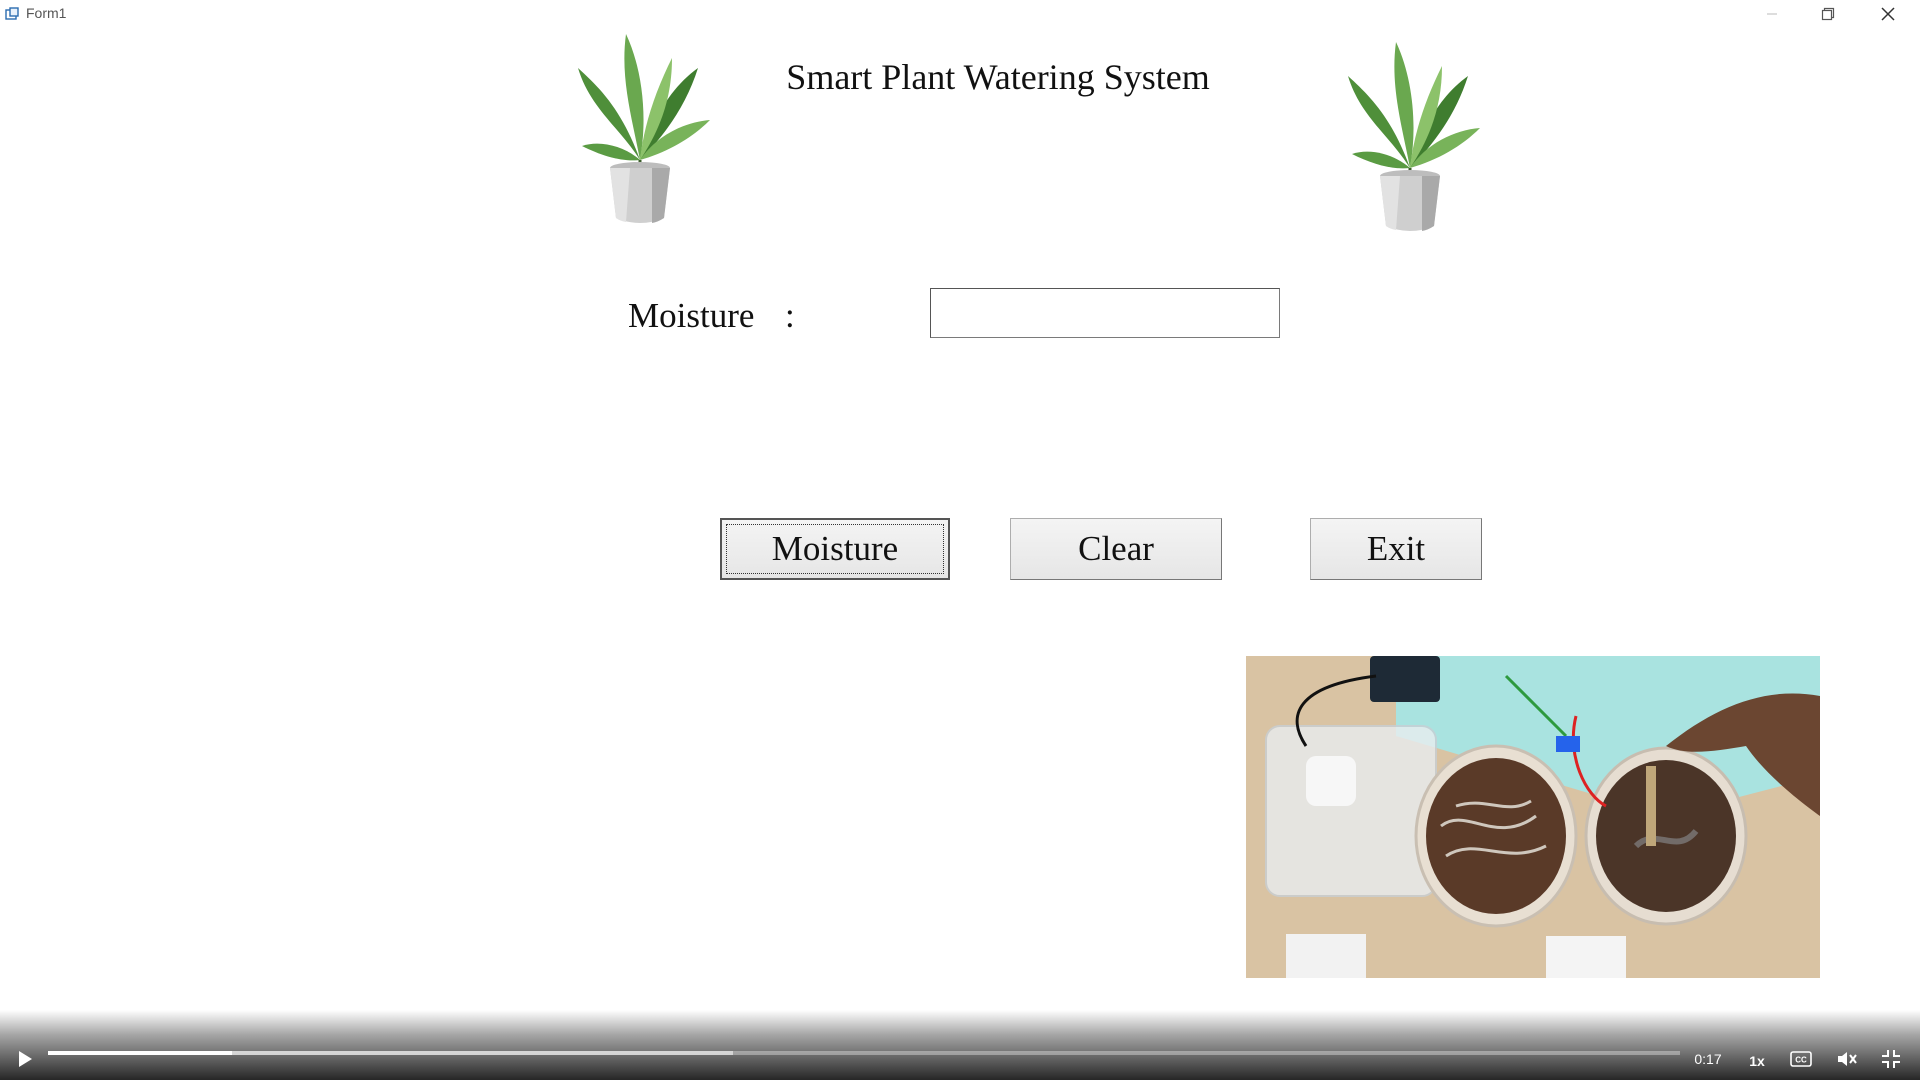 The width and height of the screenshot is (1920, 1080). I want to click on moisture-label: Moisture, so click(691, 315).